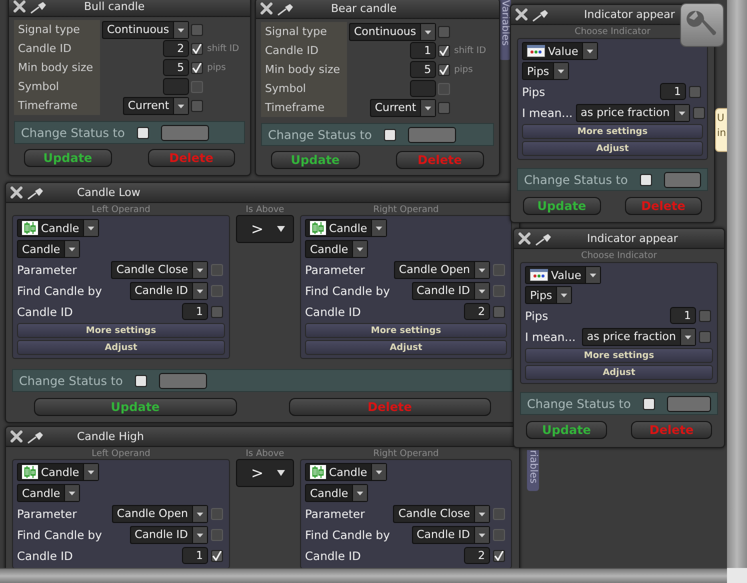 The height and width of the screenshot is (583, 747). What do you see at coordinates (45, 555) in the screenshot?
I see `field-label: Candle ID` at bounding box center [45, 555].